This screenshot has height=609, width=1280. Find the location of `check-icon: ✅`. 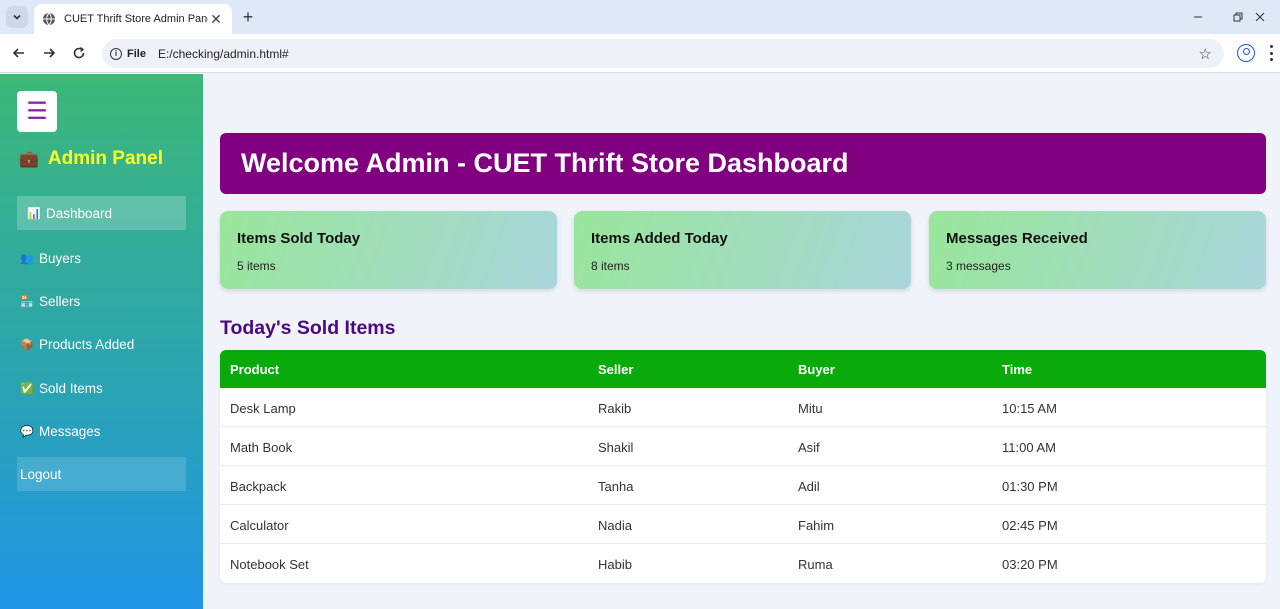

check-icon: ✅ is located at coordinates (27, 388).